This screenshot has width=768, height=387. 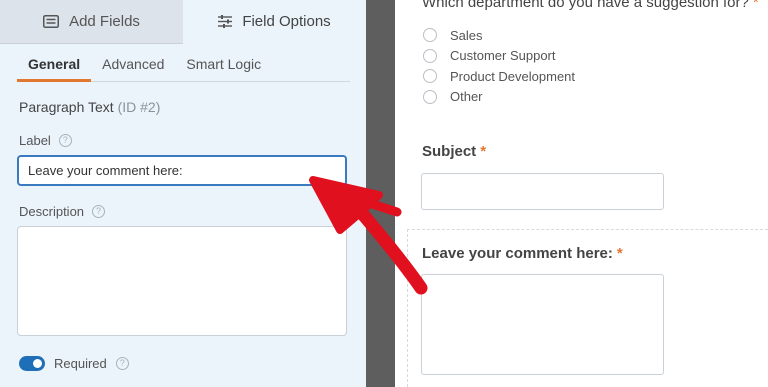 I want to click on label-title: Label, so click(x=35, y=140).